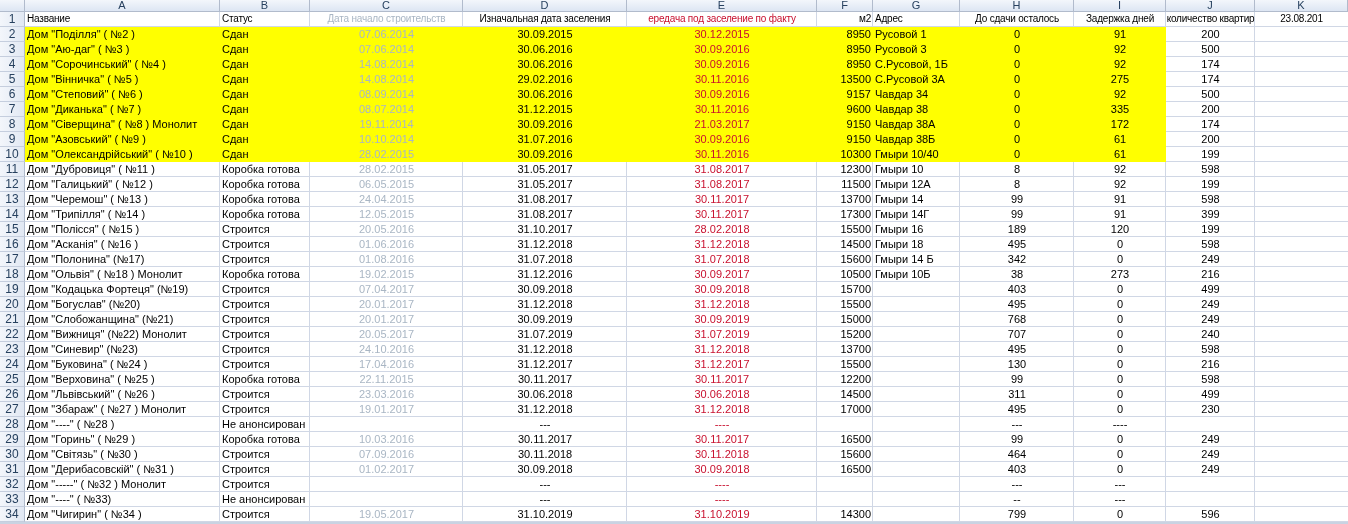  What do you see at coordinates (12, 49) in the screenshot?
I see `row-header: 3` at bounding box center [12, 49].